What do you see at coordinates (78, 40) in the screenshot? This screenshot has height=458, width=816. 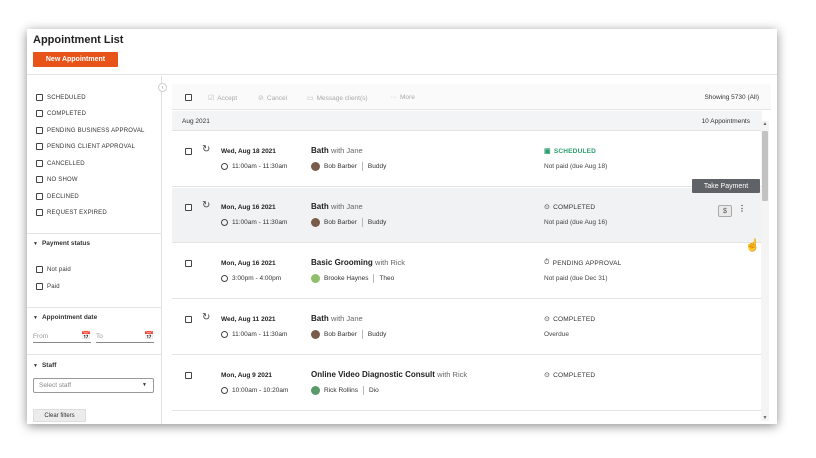 I see `page-title: Appointment List` at bounding box center [78, 40].